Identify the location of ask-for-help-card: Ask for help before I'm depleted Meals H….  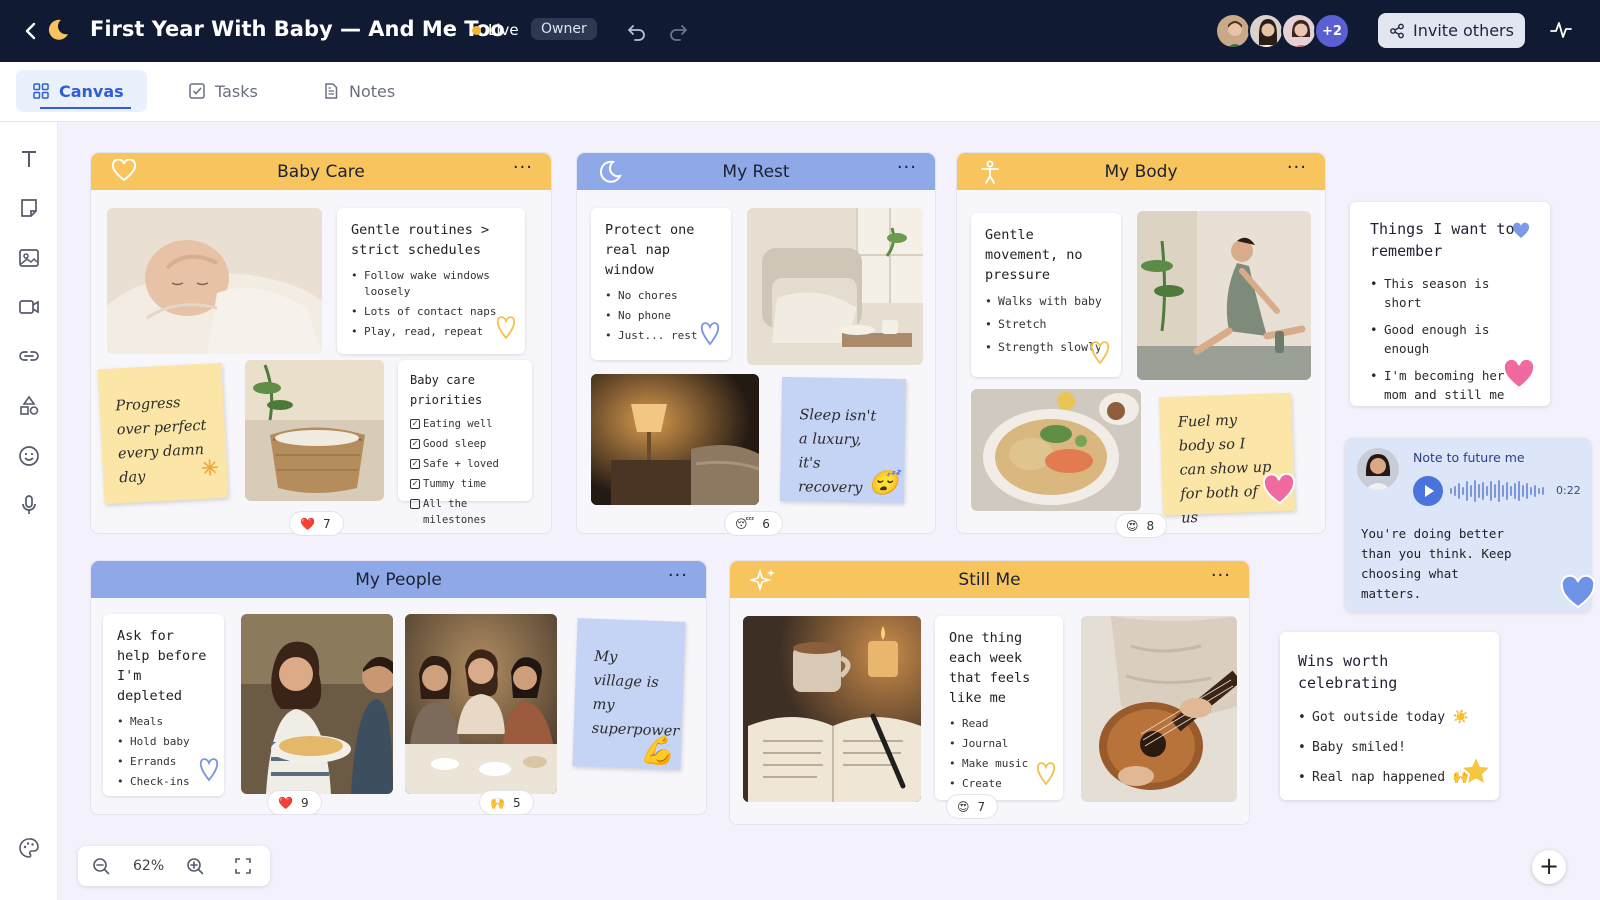
(163, 705).